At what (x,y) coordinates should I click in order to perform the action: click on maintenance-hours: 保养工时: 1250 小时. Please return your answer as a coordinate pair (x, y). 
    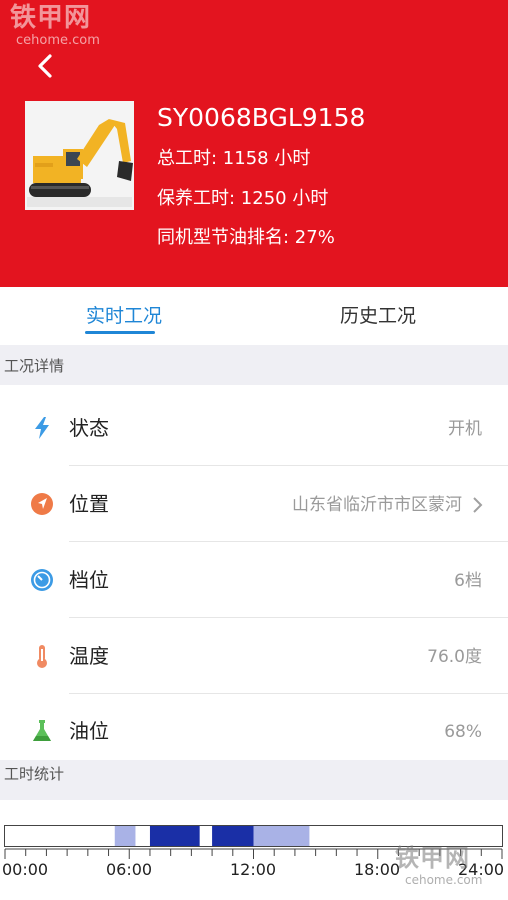
    Looking at the image, I should click on (243, 198).